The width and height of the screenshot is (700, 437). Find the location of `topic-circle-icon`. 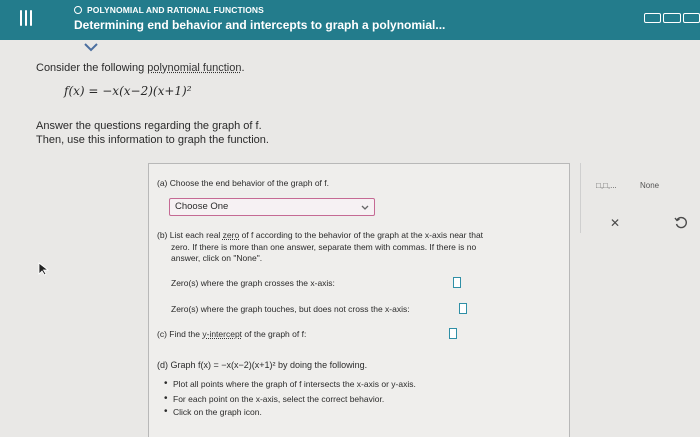

topic-circle-icon is located at coordinates (78, 10).